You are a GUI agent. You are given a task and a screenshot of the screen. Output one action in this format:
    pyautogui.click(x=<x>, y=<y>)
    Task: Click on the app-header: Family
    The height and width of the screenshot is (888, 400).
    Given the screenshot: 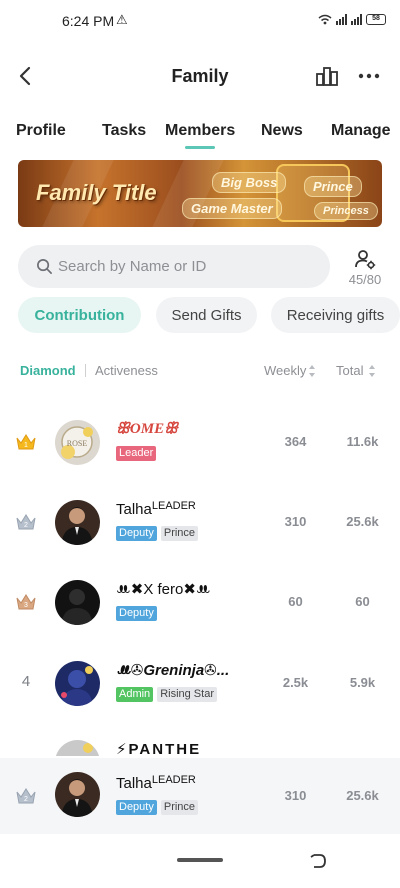 What is the action you would take?
    pyautogui.click(x=200, y=76)
    